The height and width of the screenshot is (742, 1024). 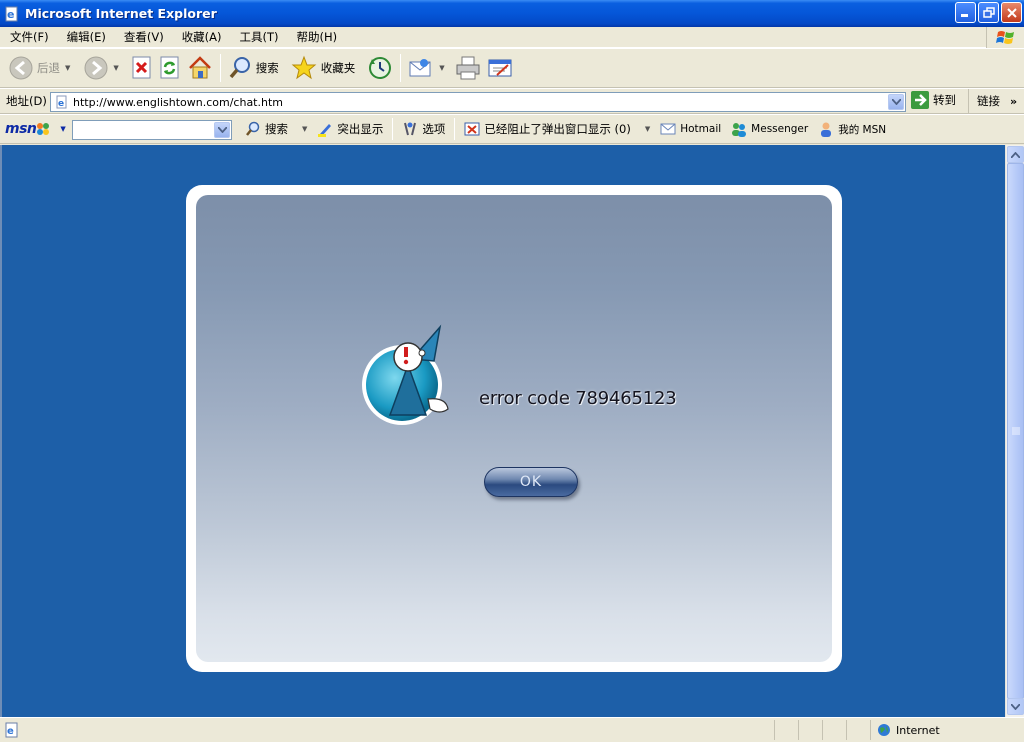 I want to click on msn-search-input, so click(x=143, y=130).